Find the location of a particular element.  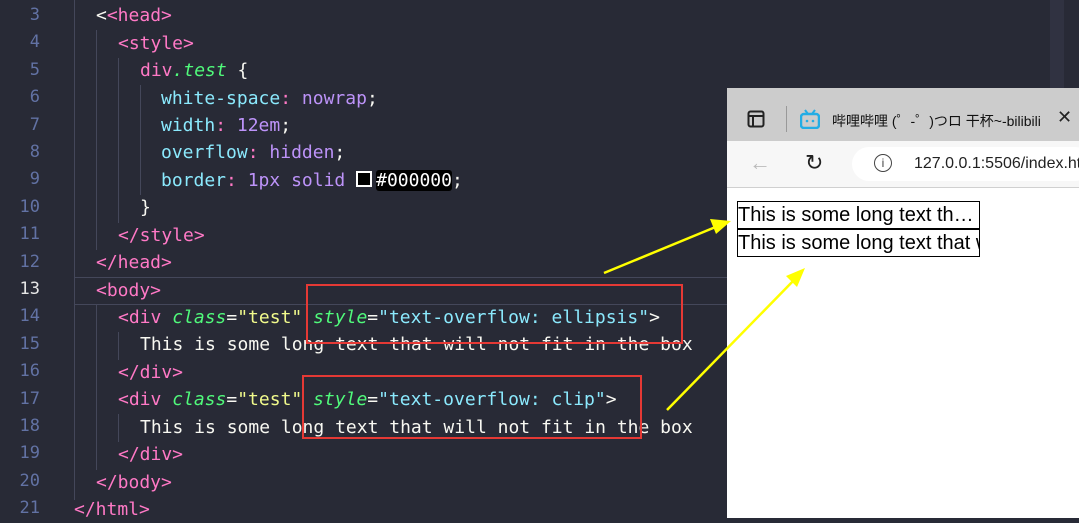

arrow-to-clip is located at coordinates (735, 339).